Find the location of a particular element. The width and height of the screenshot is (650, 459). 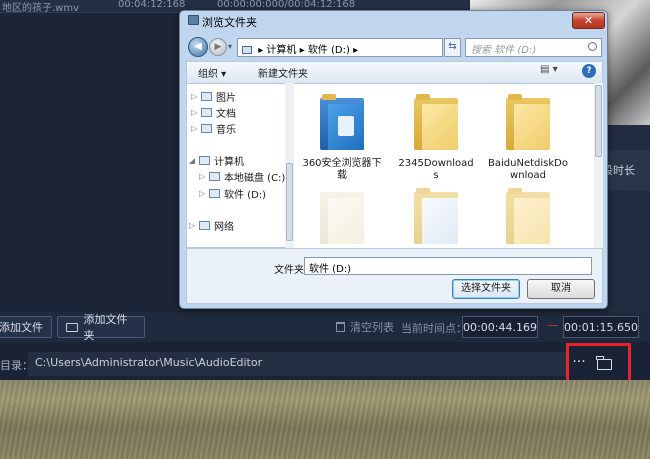

breadcrumb-computer: 计算机 is located at coordinates (281, 50).